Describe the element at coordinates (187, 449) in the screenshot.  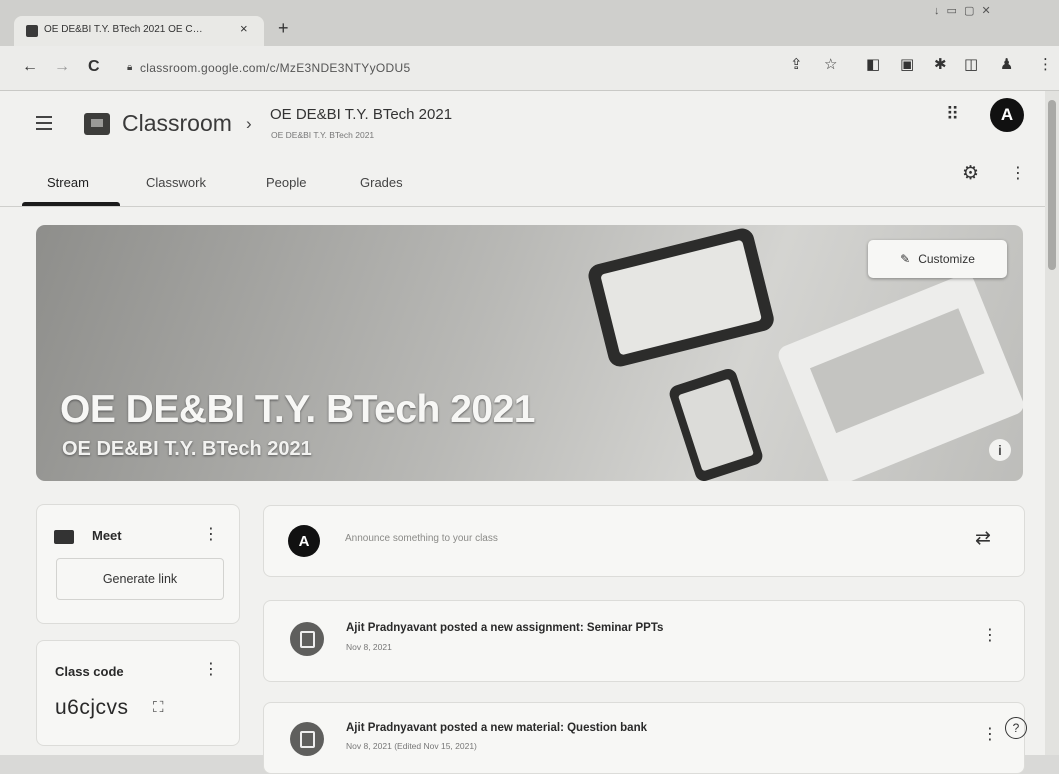
I see `banner-subtitle: OE DE&BI T.Y. BTech 2021` at that location.